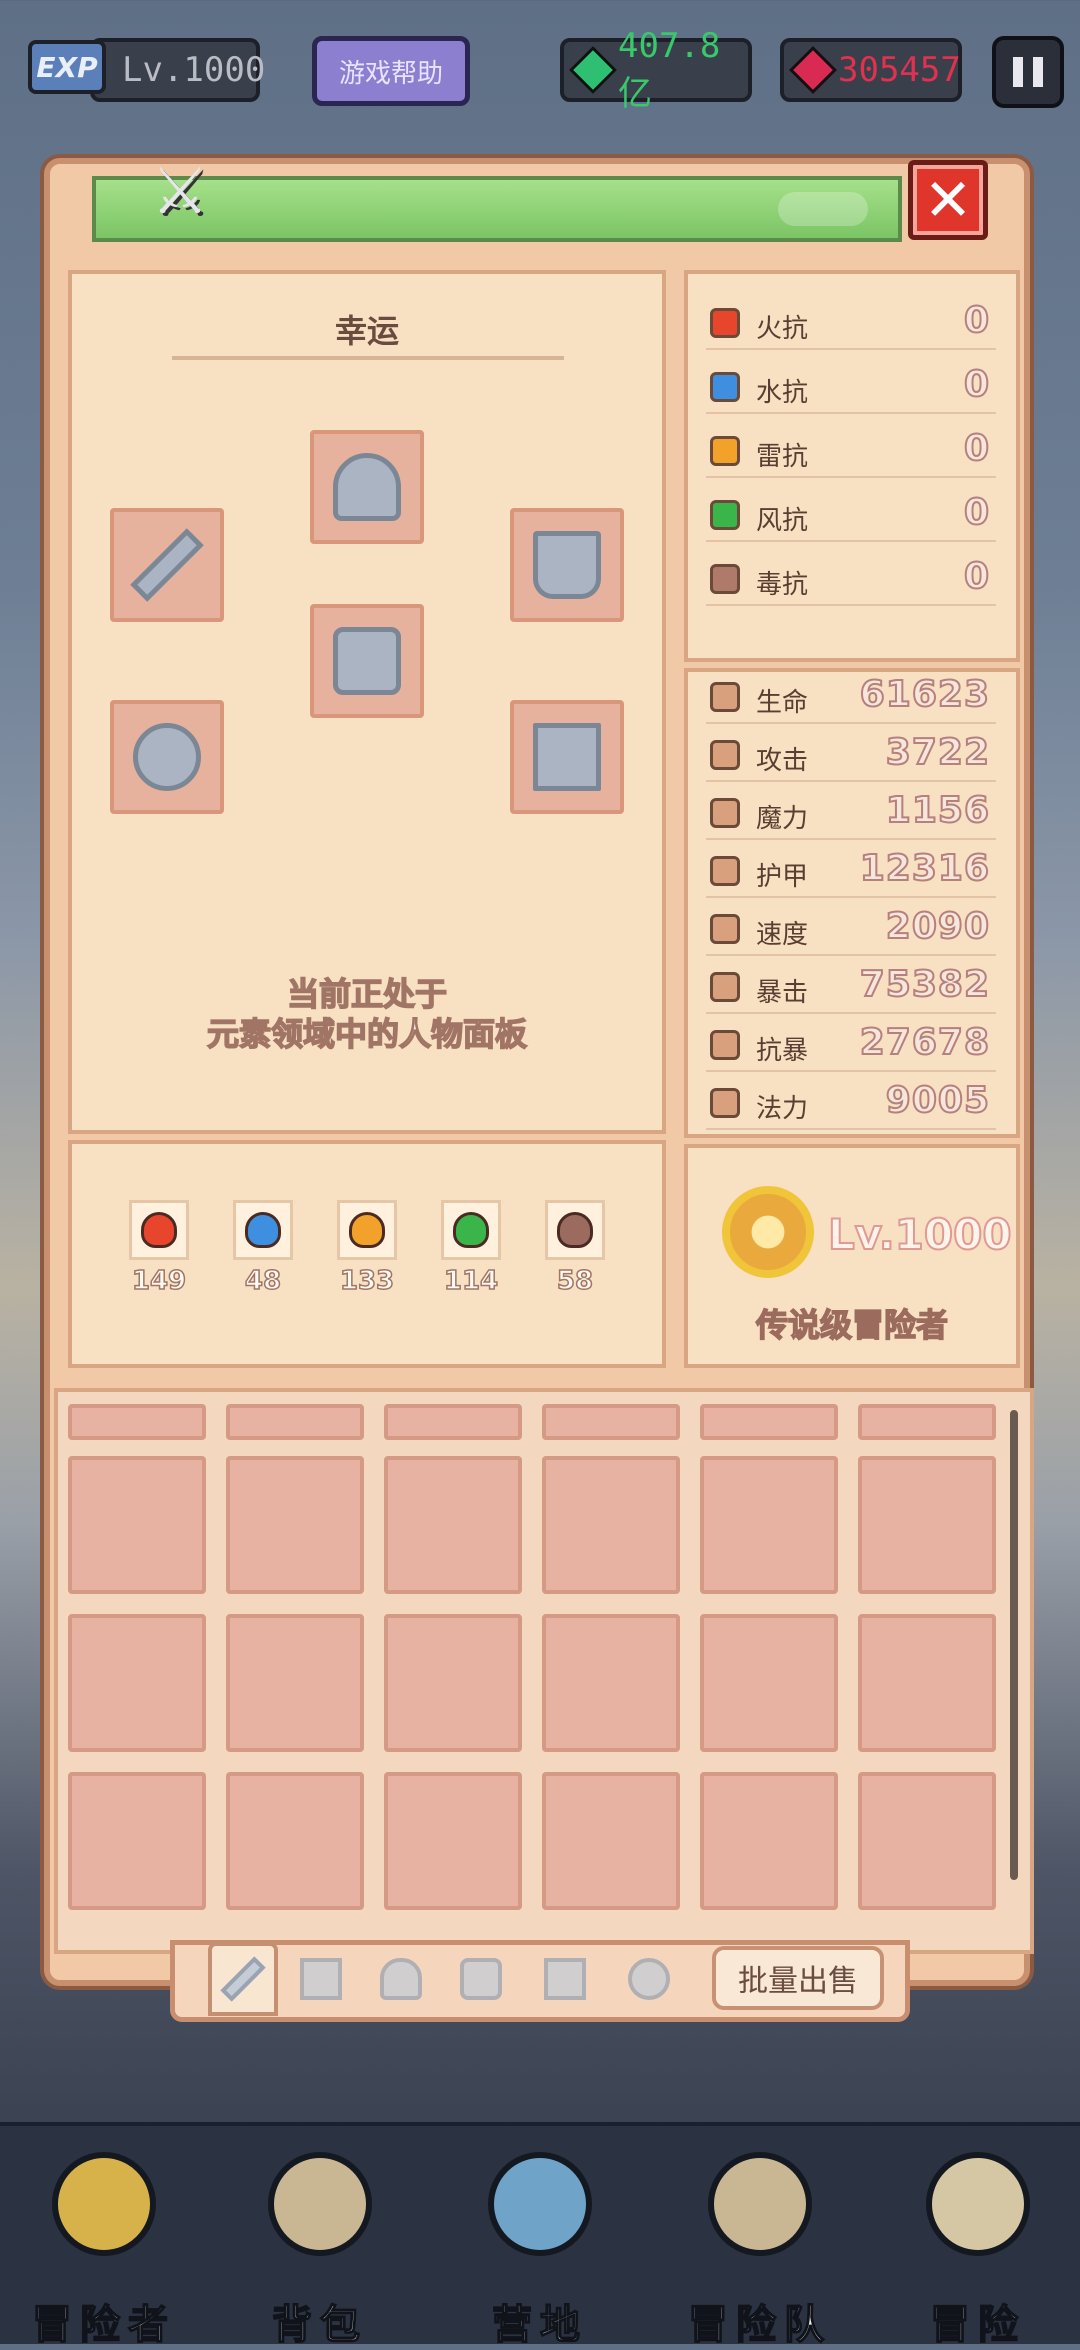 The width and height of the screenshot is (1080, 2350). I want to click on poison-icon, so click(725, 579).